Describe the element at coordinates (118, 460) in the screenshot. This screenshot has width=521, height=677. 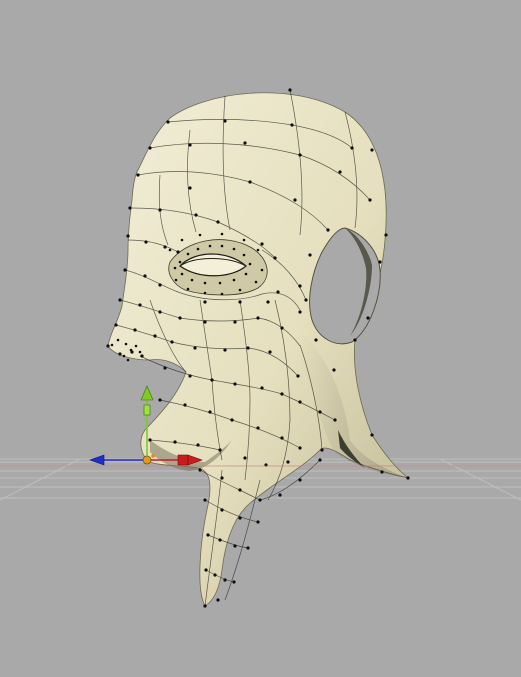
I see `z-axis-handle` at that location.